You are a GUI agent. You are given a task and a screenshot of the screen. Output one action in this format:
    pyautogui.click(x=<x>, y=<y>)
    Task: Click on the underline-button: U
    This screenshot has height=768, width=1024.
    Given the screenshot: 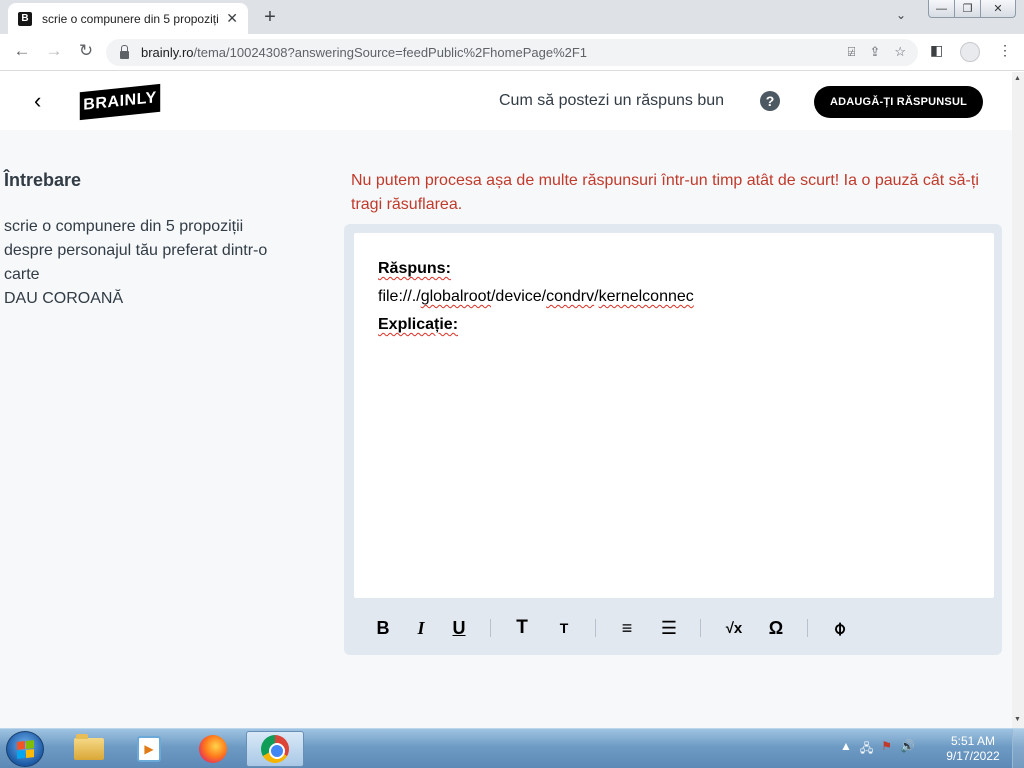 What is the action you would take?
    pyautogui.click(x=459, y=628)
    